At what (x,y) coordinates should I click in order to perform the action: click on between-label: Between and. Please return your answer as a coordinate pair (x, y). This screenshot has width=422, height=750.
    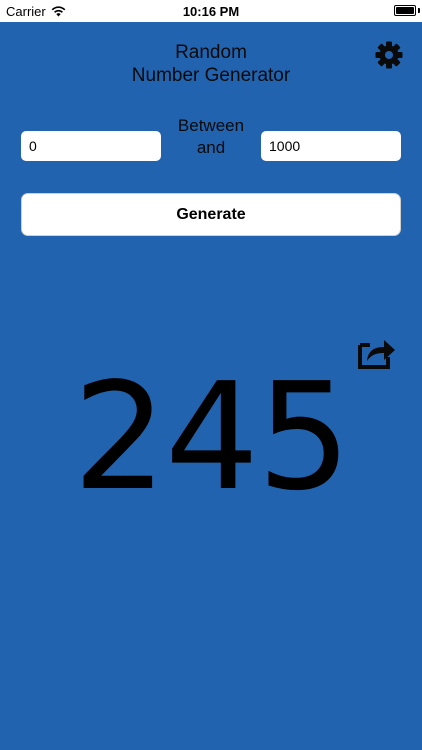
    Looking at the image, I should click on (211, 137).